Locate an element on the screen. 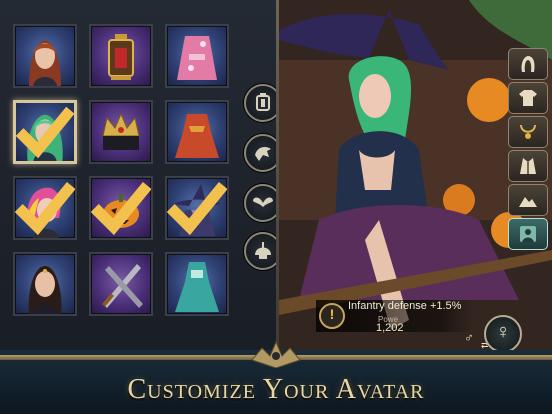  swords-frame-image is located at coordinates (122, 286).